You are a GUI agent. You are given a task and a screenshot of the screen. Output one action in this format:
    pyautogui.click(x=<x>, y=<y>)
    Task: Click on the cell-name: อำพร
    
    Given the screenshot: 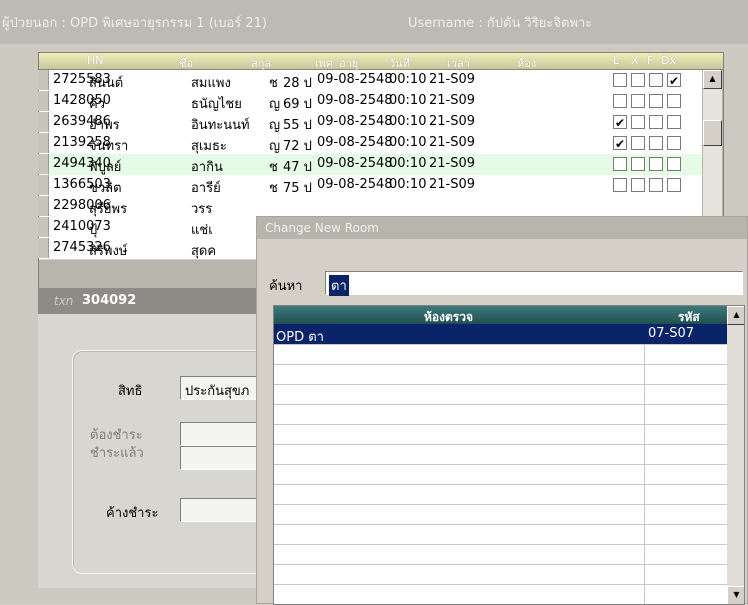 What is the action you would take?
    pyautogui.click(x=104, y=125)
    